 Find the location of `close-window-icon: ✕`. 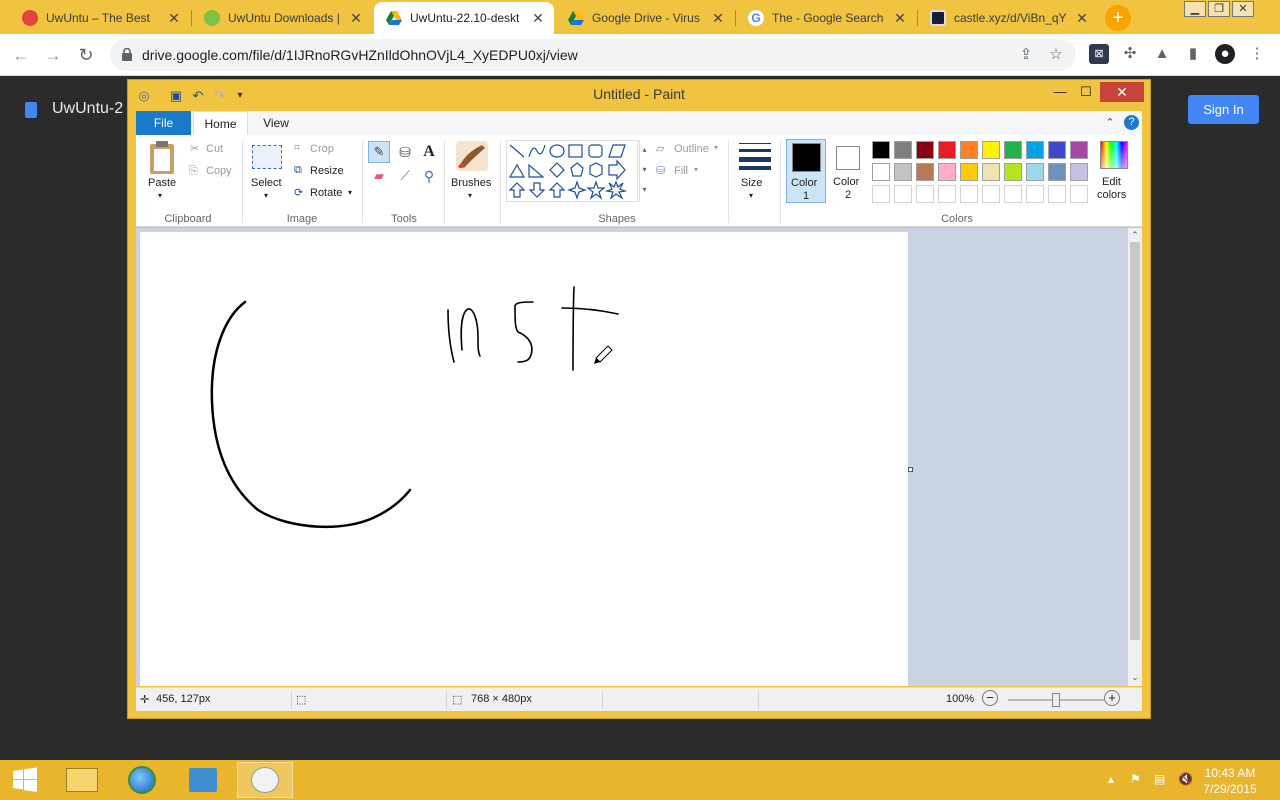

close-window-icon: ✕ is located at coordinates (1243, 9).